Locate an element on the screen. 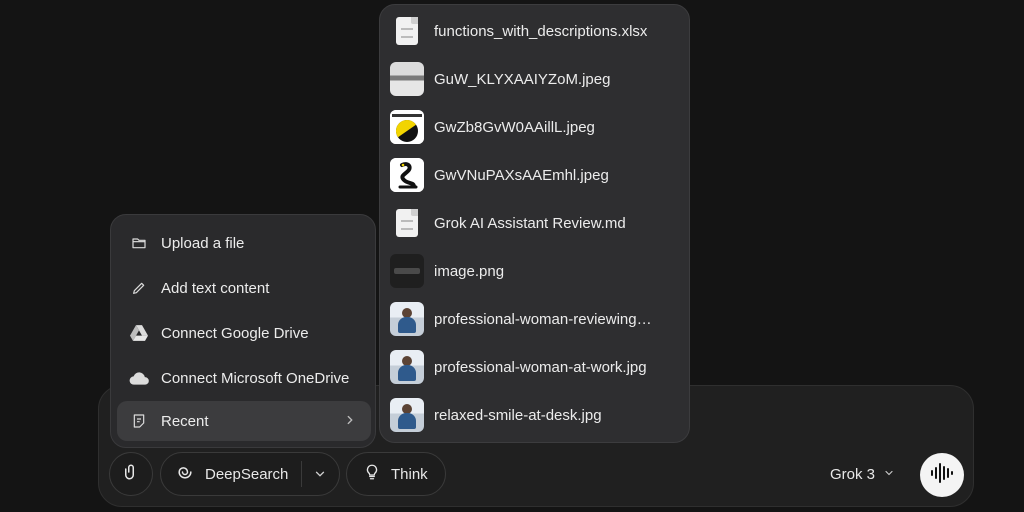  deepsearch-button: DeepSearch is located at coordinates (250, 474).